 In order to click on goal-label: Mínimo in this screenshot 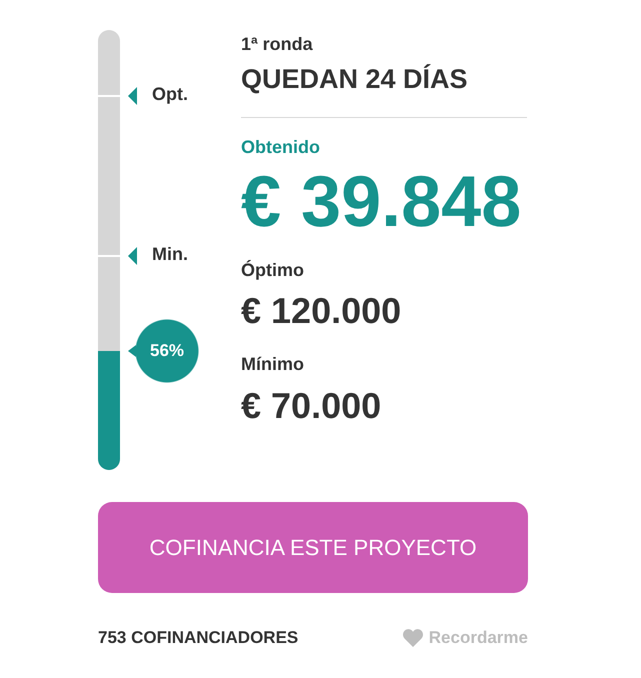, I will do `click(273, 365)`.